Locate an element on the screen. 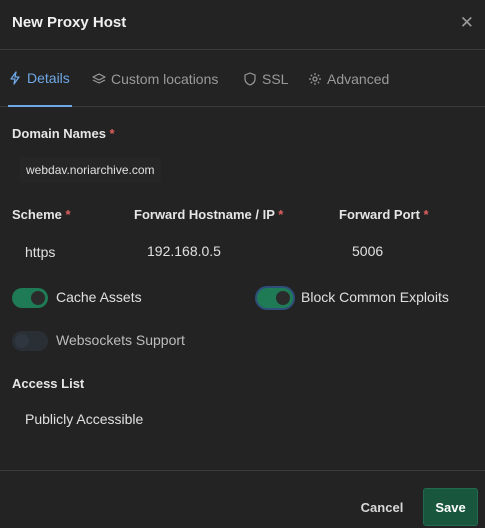  forward-port-label-text: Forward Port is located at coordinates (379, 214).